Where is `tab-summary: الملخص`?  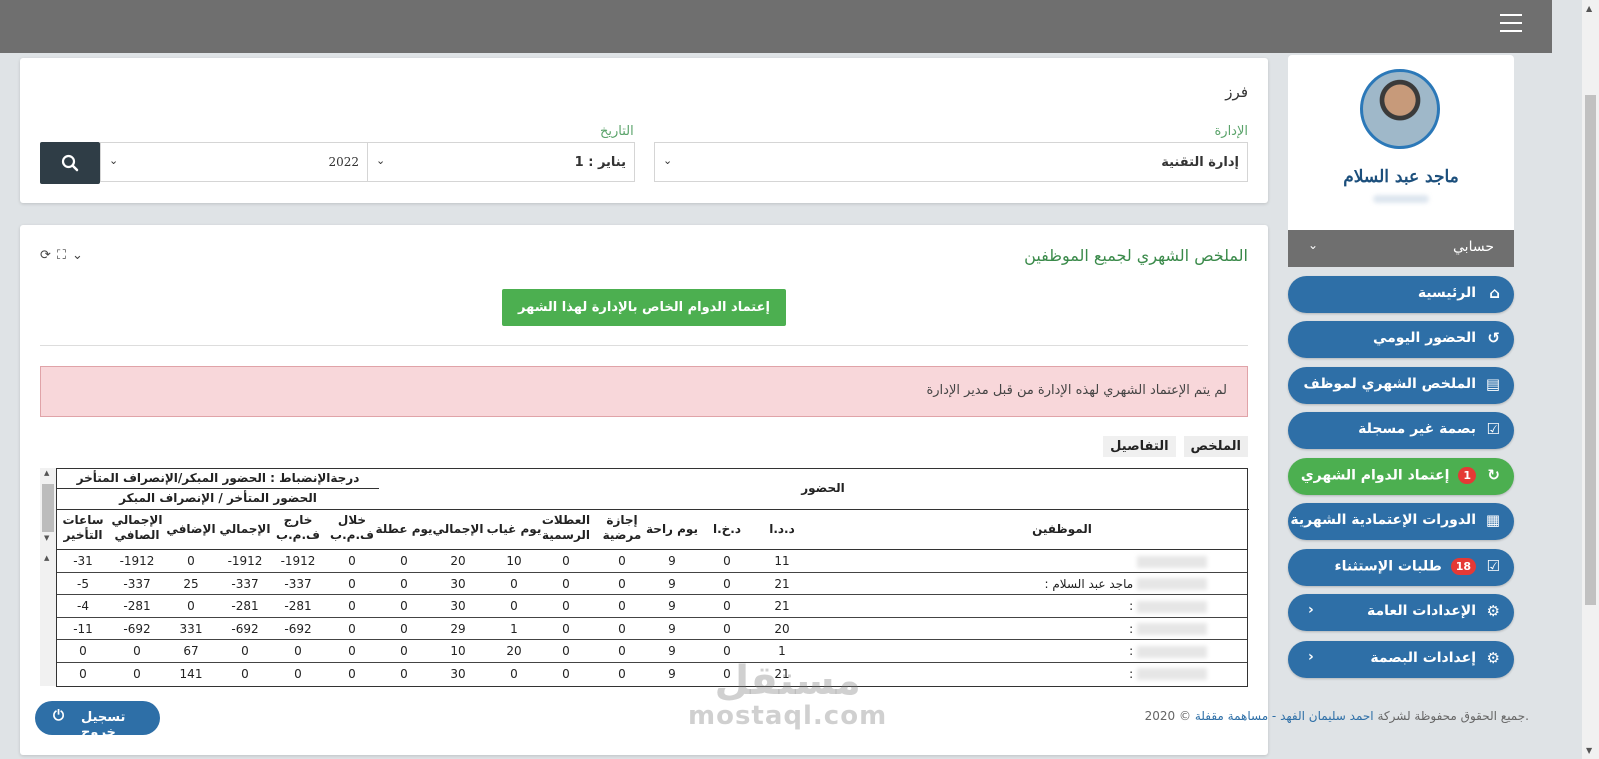 tab-summary: الملخص is located at coordinates (1215, 446).